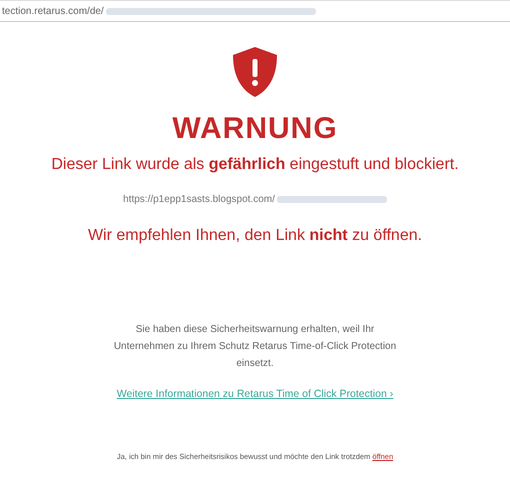 This screenshot has height=498, width=510. Describe the element at coordinates (53, 11) in the screenshot. I see `address-url: tection.retarus.com/de/` at that location.